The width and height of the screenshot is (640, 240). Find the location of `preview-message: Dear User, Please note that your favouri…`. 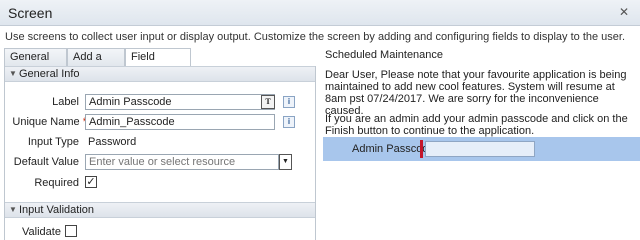

preview-message: Dear User, Please note that your favouri… is located at coordinates (476, 93).